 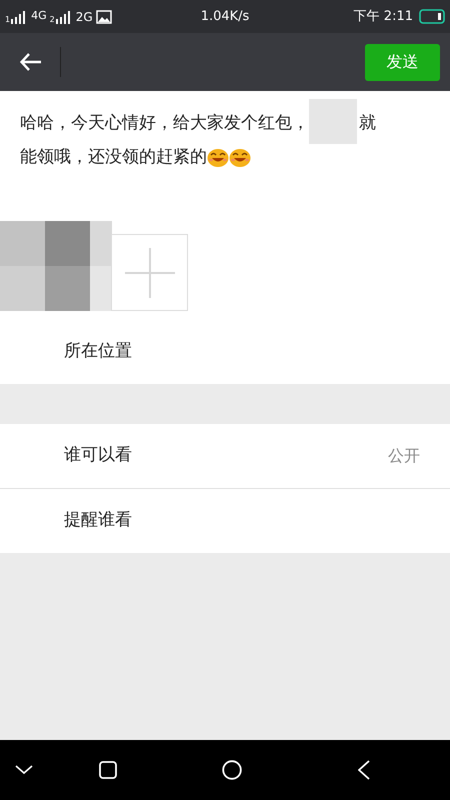 I want to click on sim-slot-number: 2, so click(x=52, y=20).